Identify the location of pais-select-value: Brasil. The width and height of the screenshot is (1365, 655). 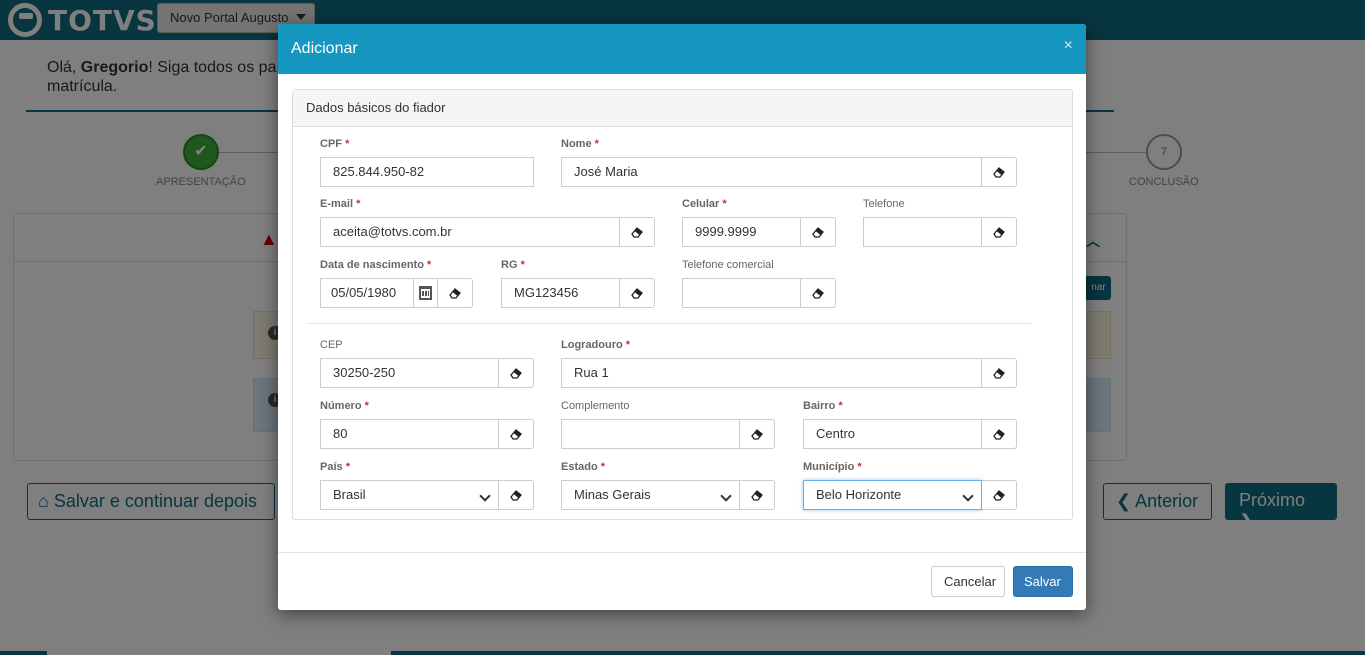
(349, 494).